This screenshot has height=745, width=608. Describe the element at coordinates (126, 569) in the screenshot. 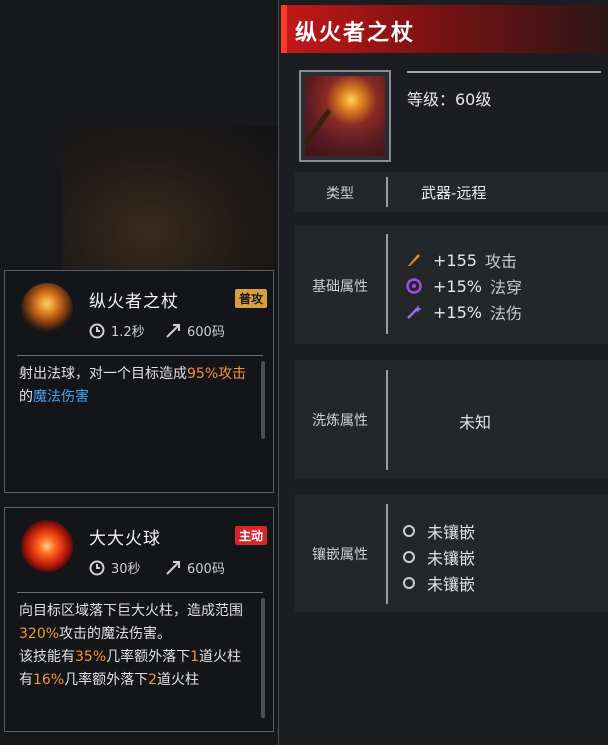

I see `cooldown-value: 30秒` at that location.